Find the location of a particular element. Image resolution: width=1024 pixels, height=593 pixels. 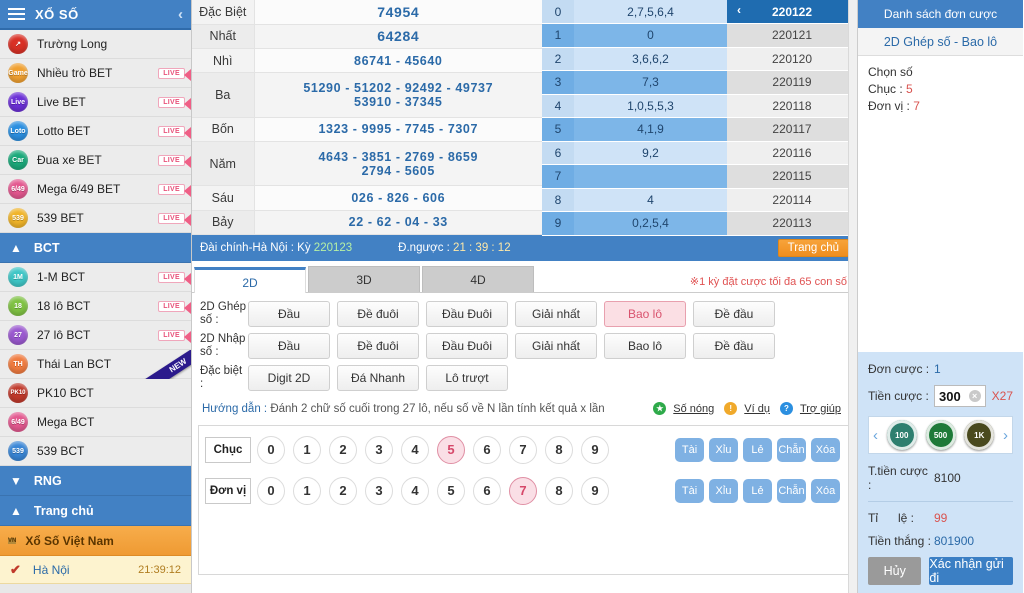

sidebar-item-539-bet: 539 539 BET LIVE is located at coordinates (95, 218).